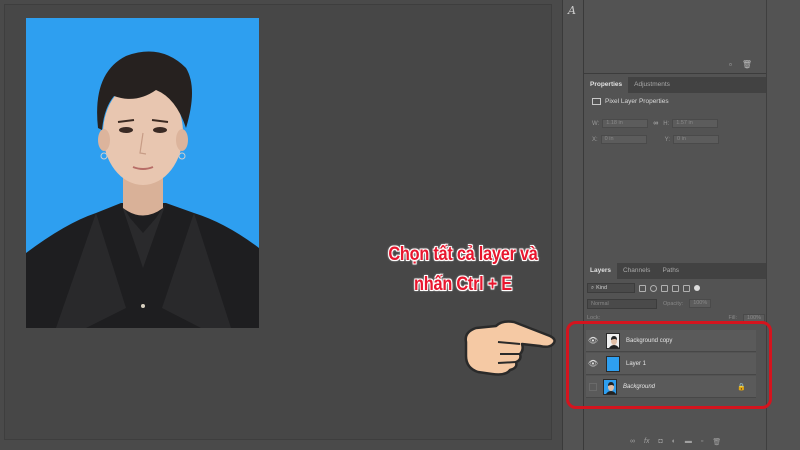 This screenshot has width=800, height=450. What do you see at coordinates (636, 271) in the screenshot?
I see `tab-channels: Channels` at bounding box center [636, 271].